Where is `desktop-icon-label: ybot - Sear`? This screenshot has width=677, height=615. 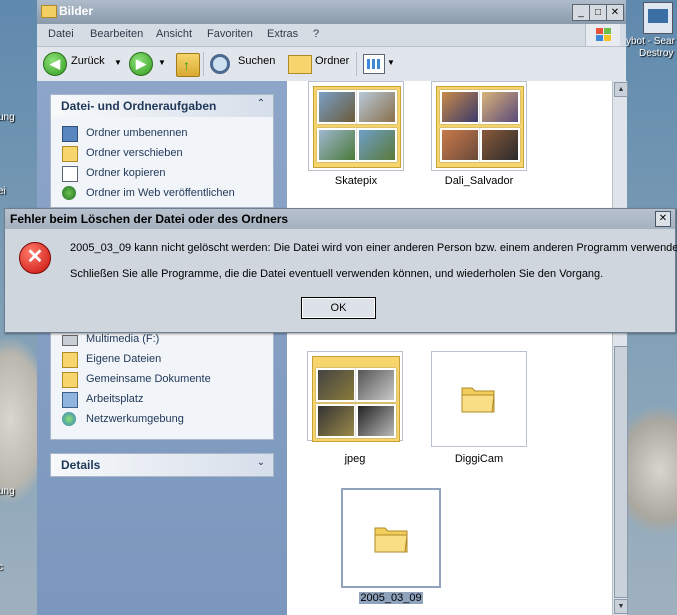
desktop-icon-label: ybot - Sear is located at coordinates (650, 41).